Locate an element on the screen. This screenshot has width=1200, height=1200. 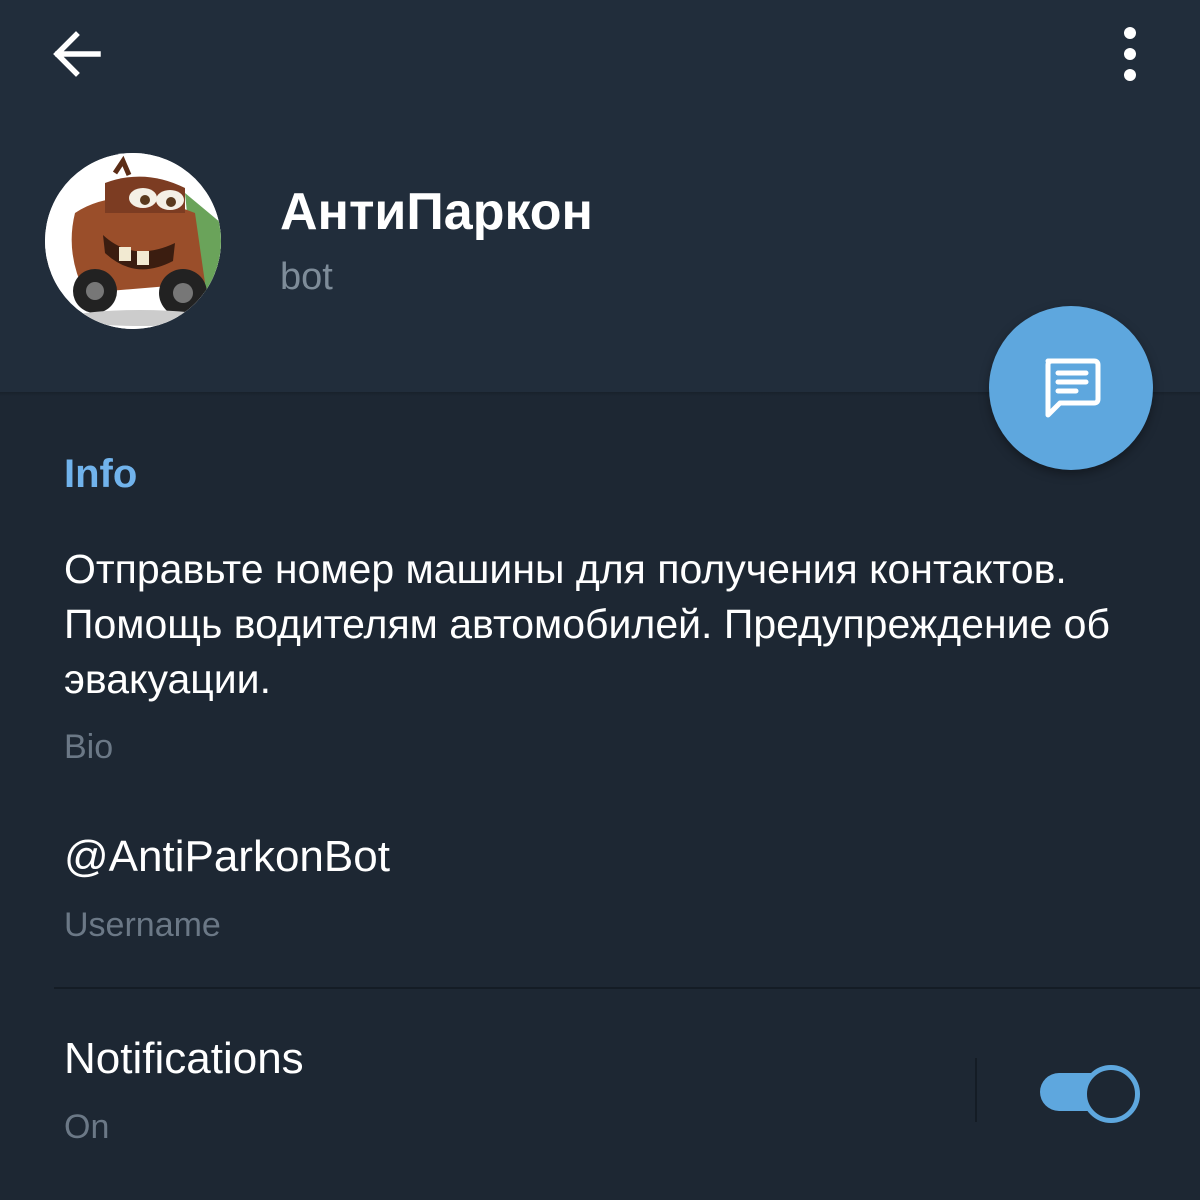
avatar-image is located at coordinates (133, 241).